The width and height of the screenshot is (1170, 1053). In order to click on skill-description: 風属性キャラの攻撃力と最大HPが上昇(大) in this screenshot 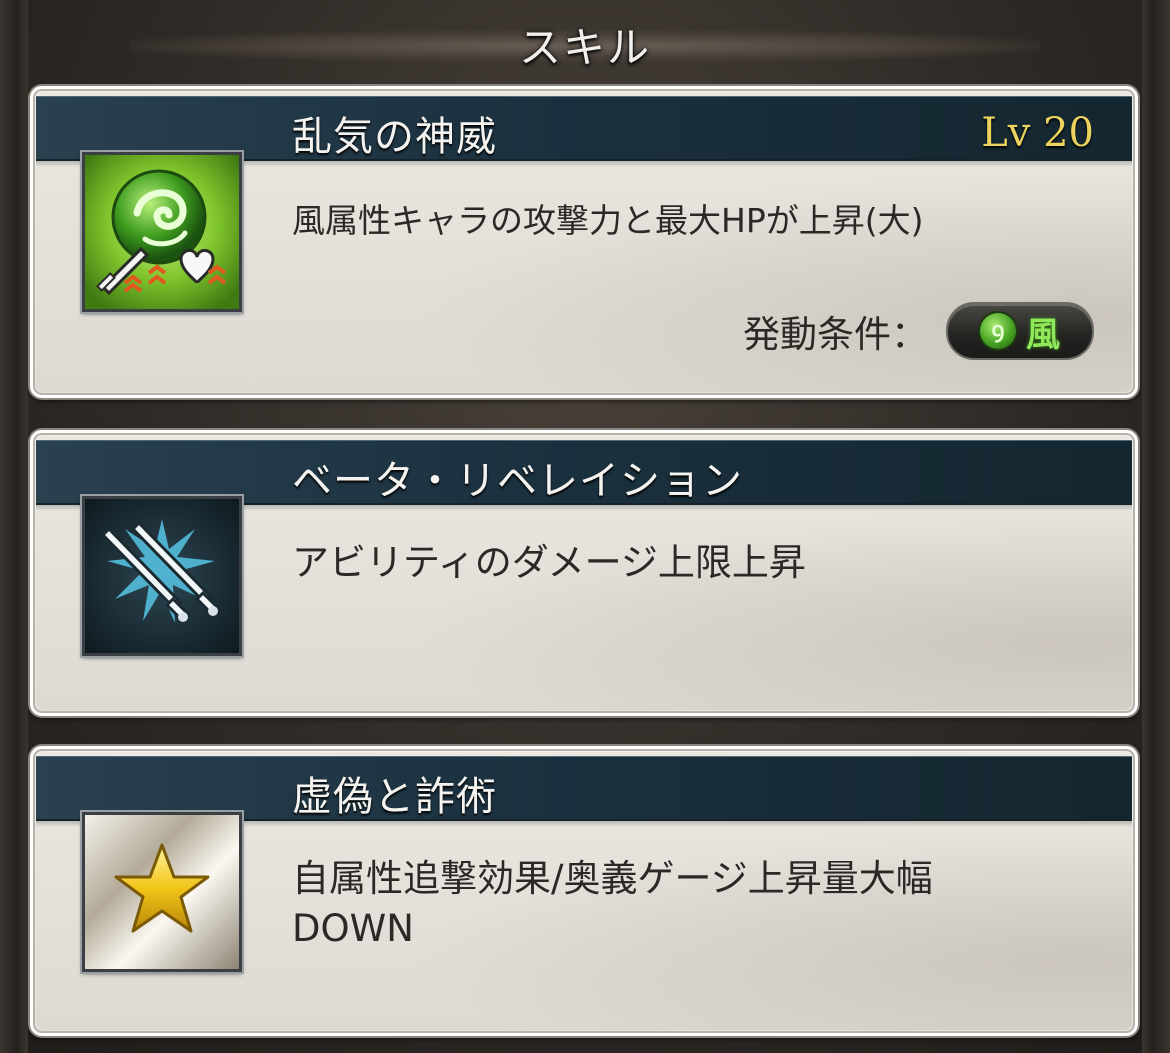, I will do `click(608, 220)`.